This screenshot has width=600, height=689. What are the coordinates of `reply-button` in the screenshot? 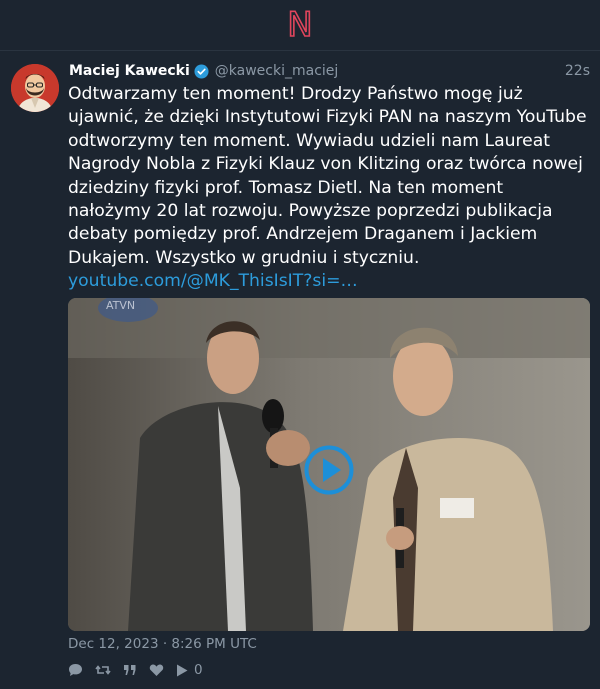 It's located at (75, 670).